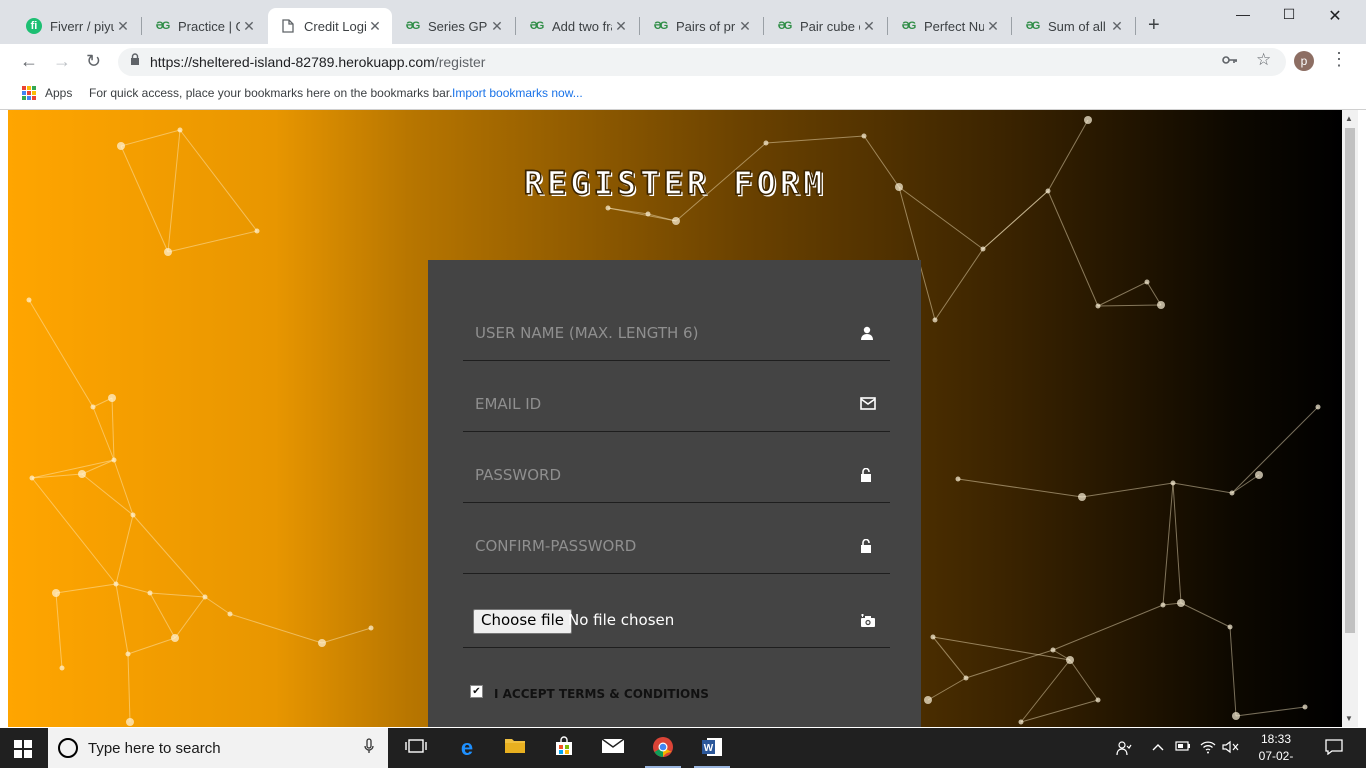  Describe the element at coordinates (1334, 748) in the screenshot. I see `notification-icon` at that location.